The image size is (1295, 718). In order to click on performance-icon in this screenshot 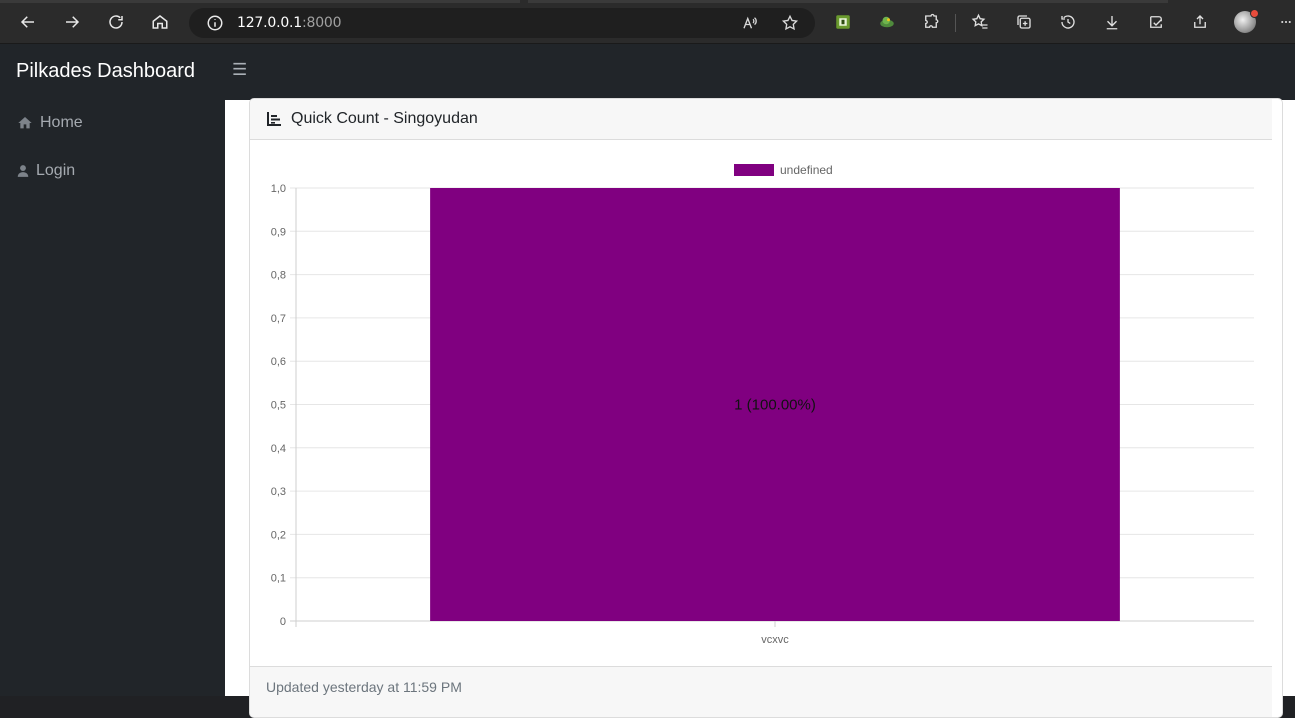, I will do `click(1156, 22)`.